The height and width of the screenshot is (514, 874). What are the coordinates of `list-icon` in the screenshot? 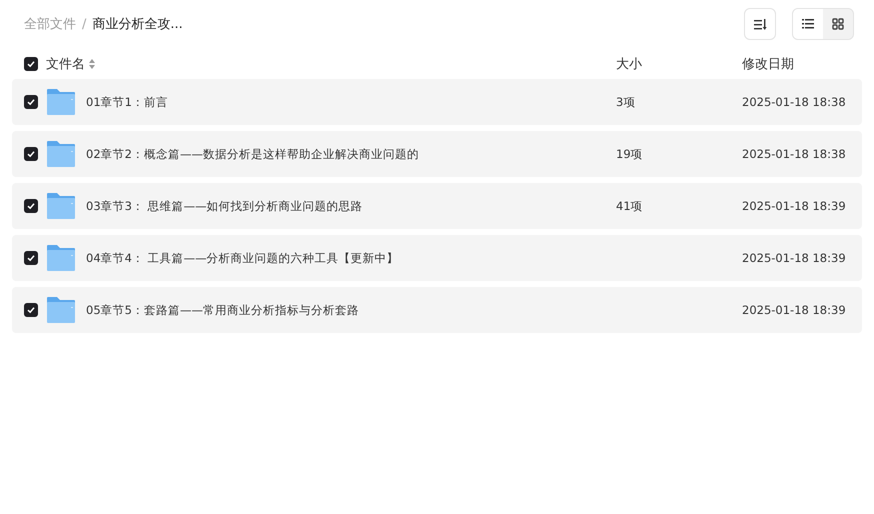 It's located at (808, 24).